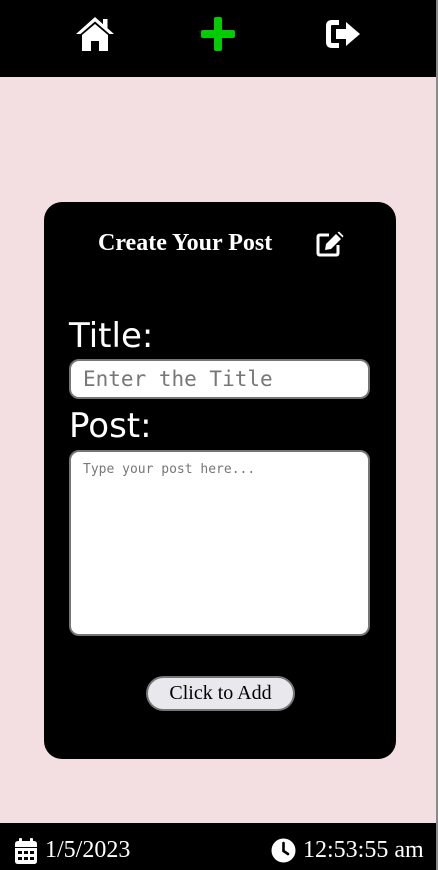  What do you see at coordinates (220, 693) in the screenshot?
I see `add-post-button: Click to Add` at bounding box center [220, 693].